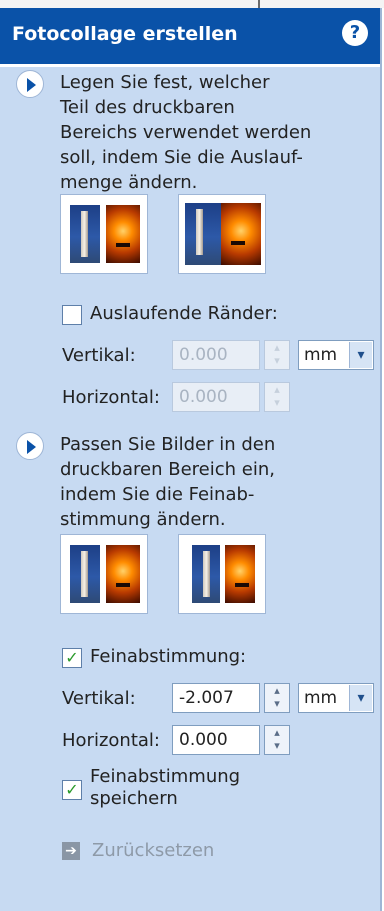 Image resolution: width=384 pixels, height=911 pixels. I want to click on bleed-vertical-spinner: ▴ ▾, so click(277, 355).